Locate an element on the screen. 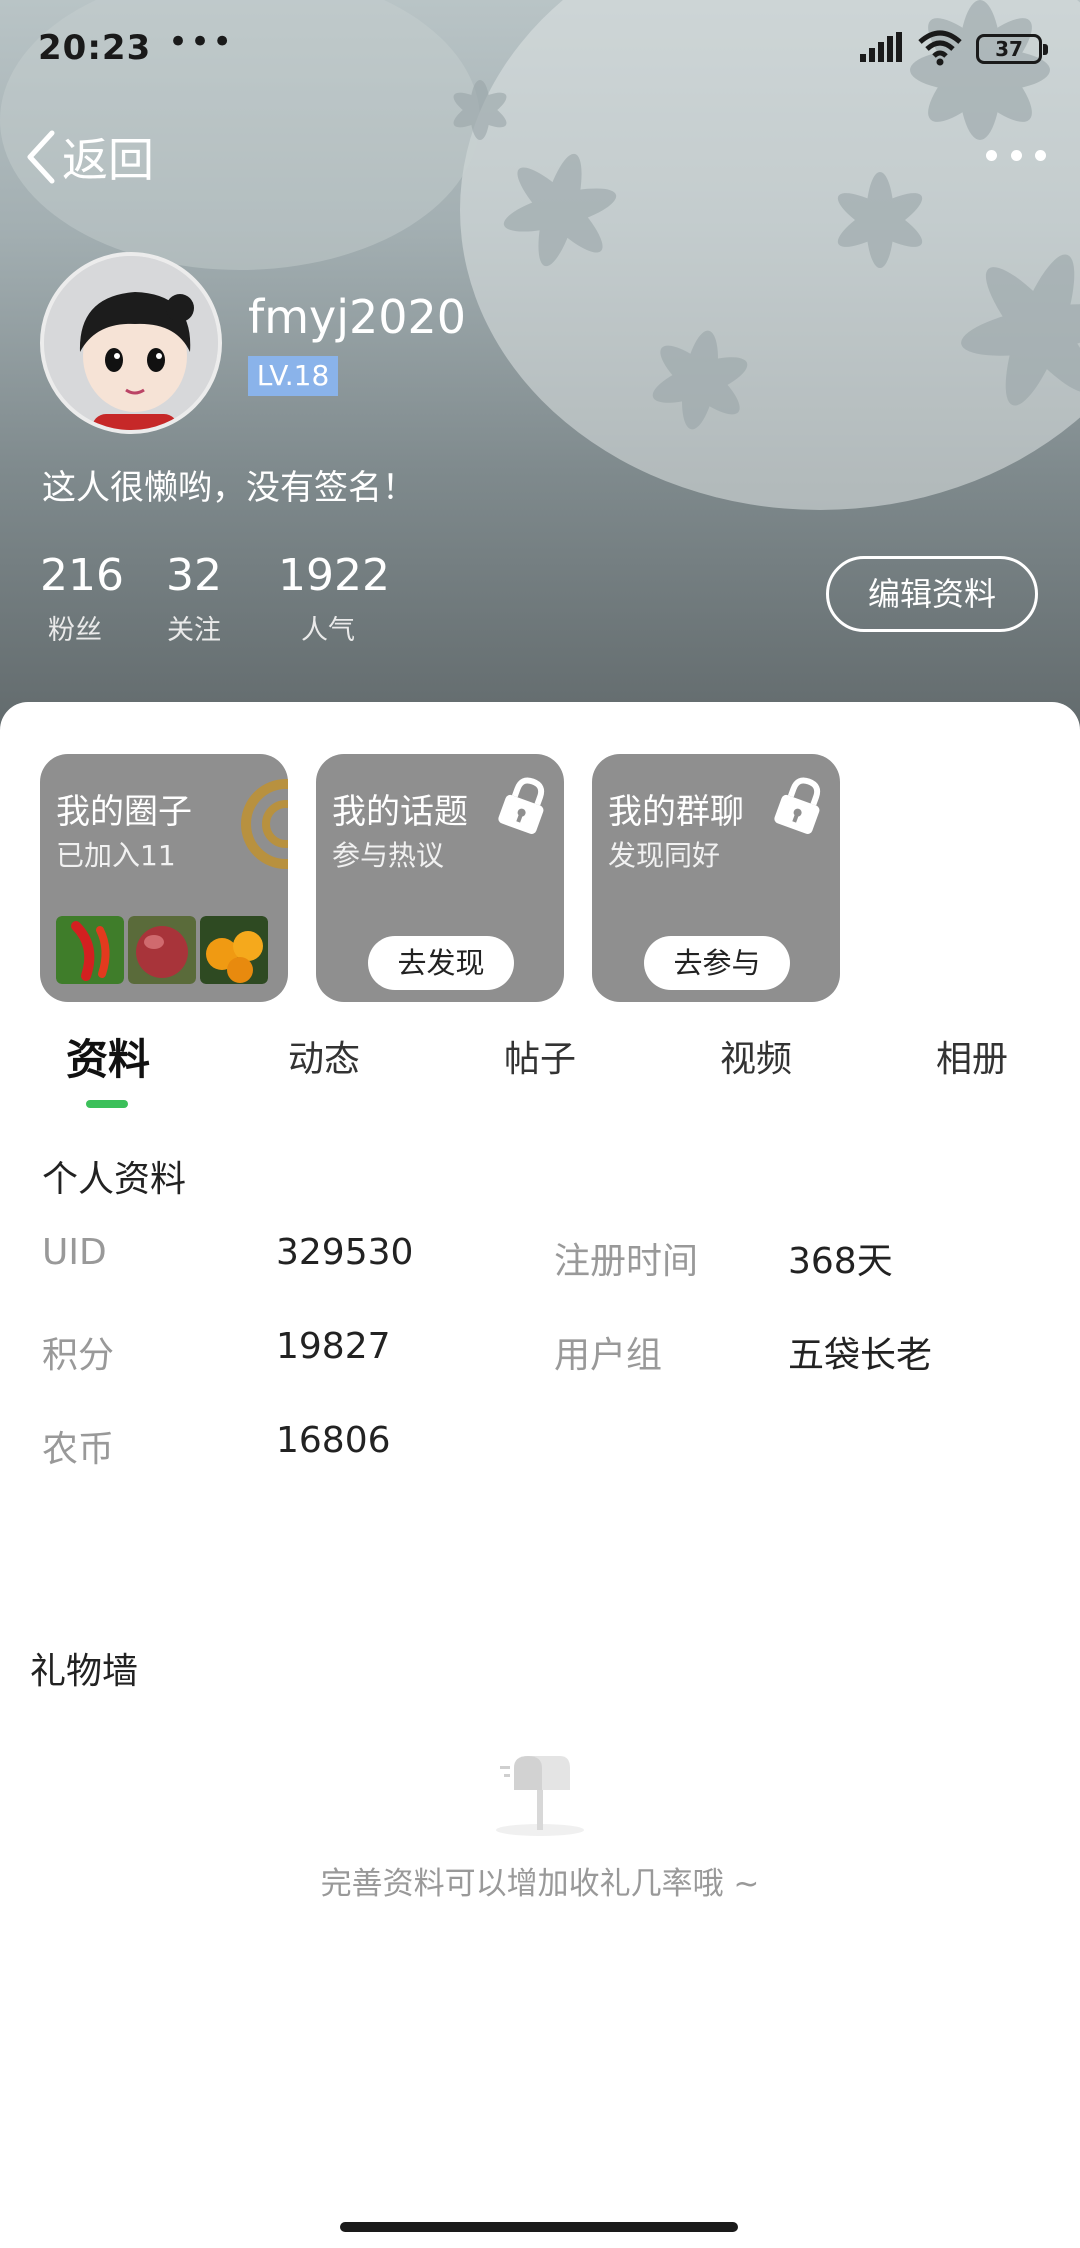 Image resolution: width=1080 pixels, height=2248 pixels. field-value-register-time: 368天 is located at coordinates (840, 1261).